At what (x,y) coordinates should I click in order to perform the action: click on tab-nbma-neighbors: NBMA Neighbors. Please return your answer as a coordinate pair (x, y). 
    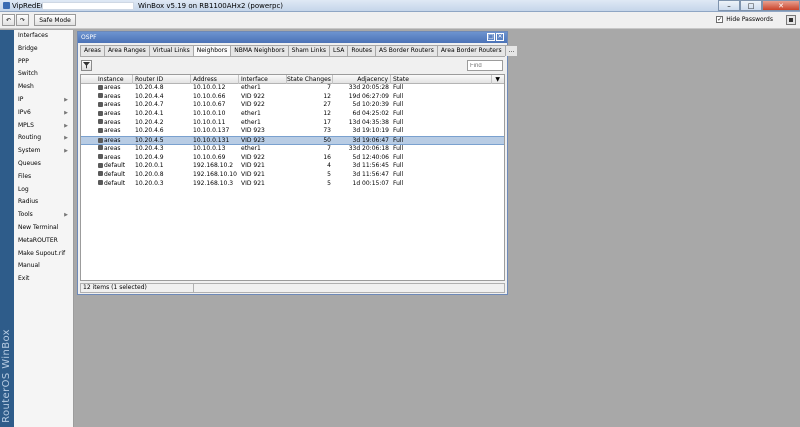
    Looking at the image, I should click on (259, 50).